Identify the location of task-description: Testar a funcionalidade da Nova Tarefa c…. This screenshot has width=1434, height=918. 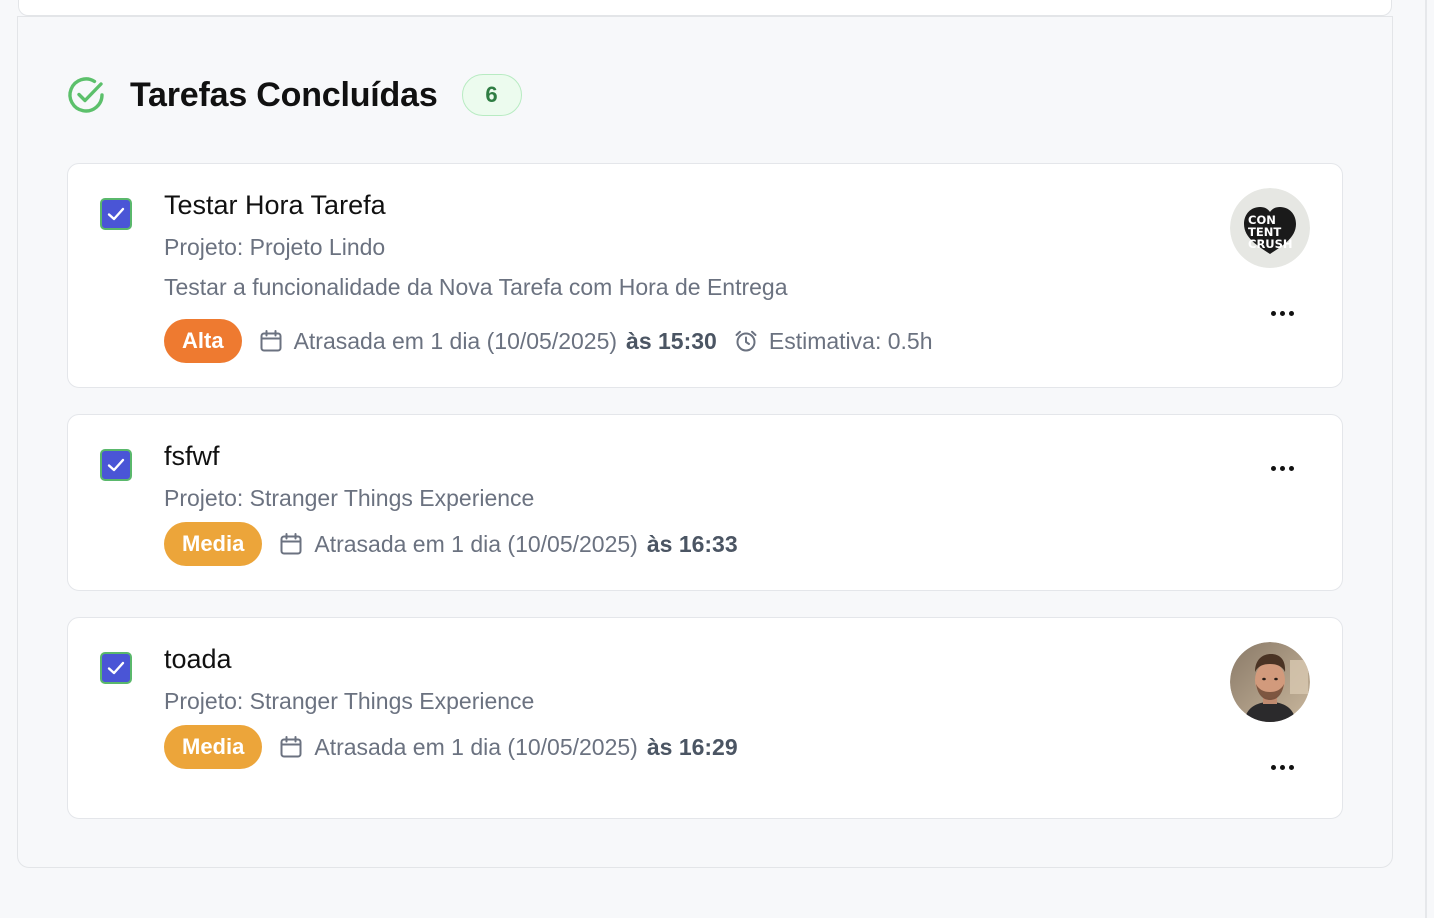
(476, 287).